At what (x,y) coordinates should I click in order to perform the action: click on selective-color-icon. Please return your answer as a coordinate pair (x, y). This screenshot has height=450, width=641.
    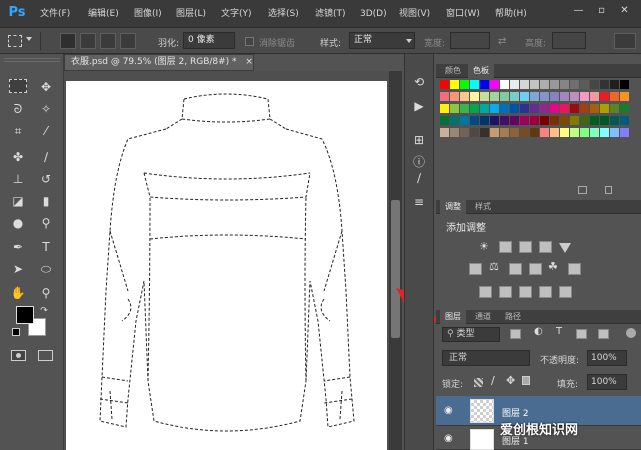
    Looking at the image, I should click on (545, 292).